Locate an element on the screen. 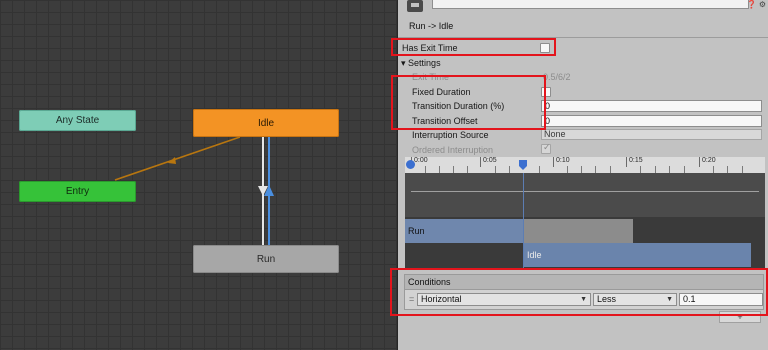 The height and width of the screenshot is (350, 768). any-state-label: Any State is located at coordinates (77, 120).